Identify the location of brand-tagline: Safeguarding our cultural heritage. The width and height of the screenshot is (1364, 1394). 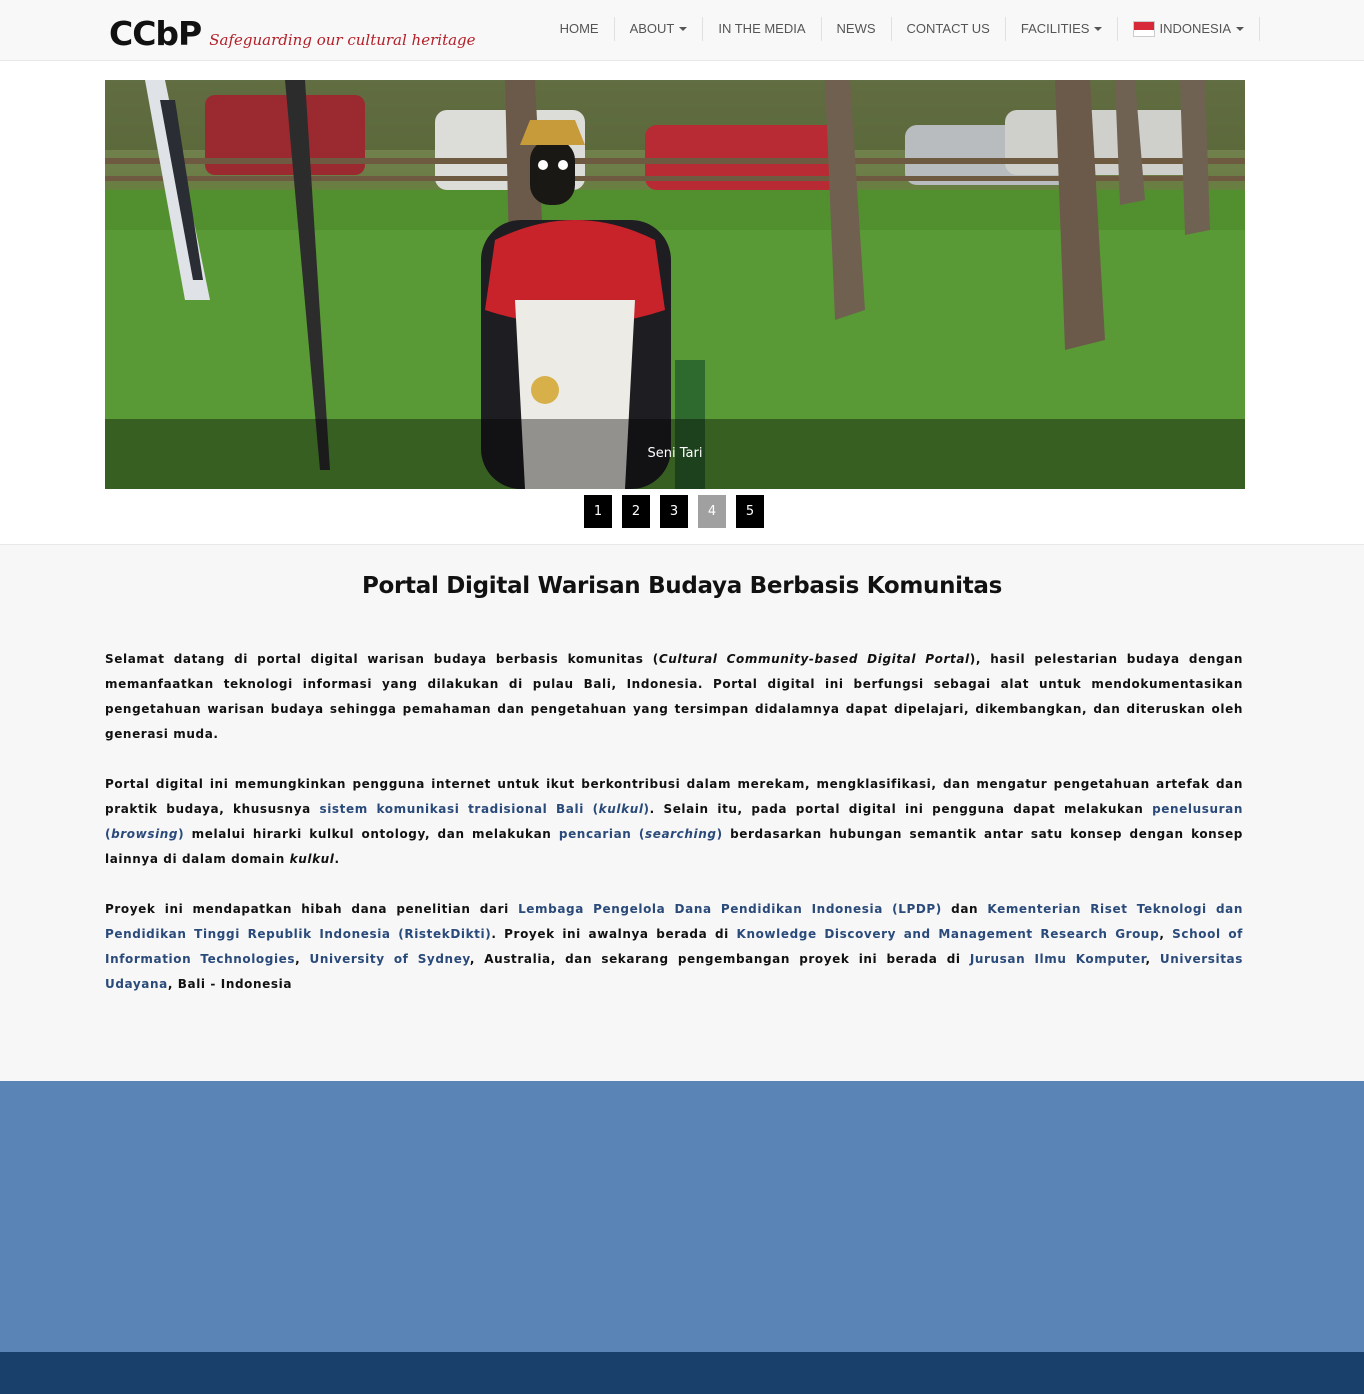
(342, 40).